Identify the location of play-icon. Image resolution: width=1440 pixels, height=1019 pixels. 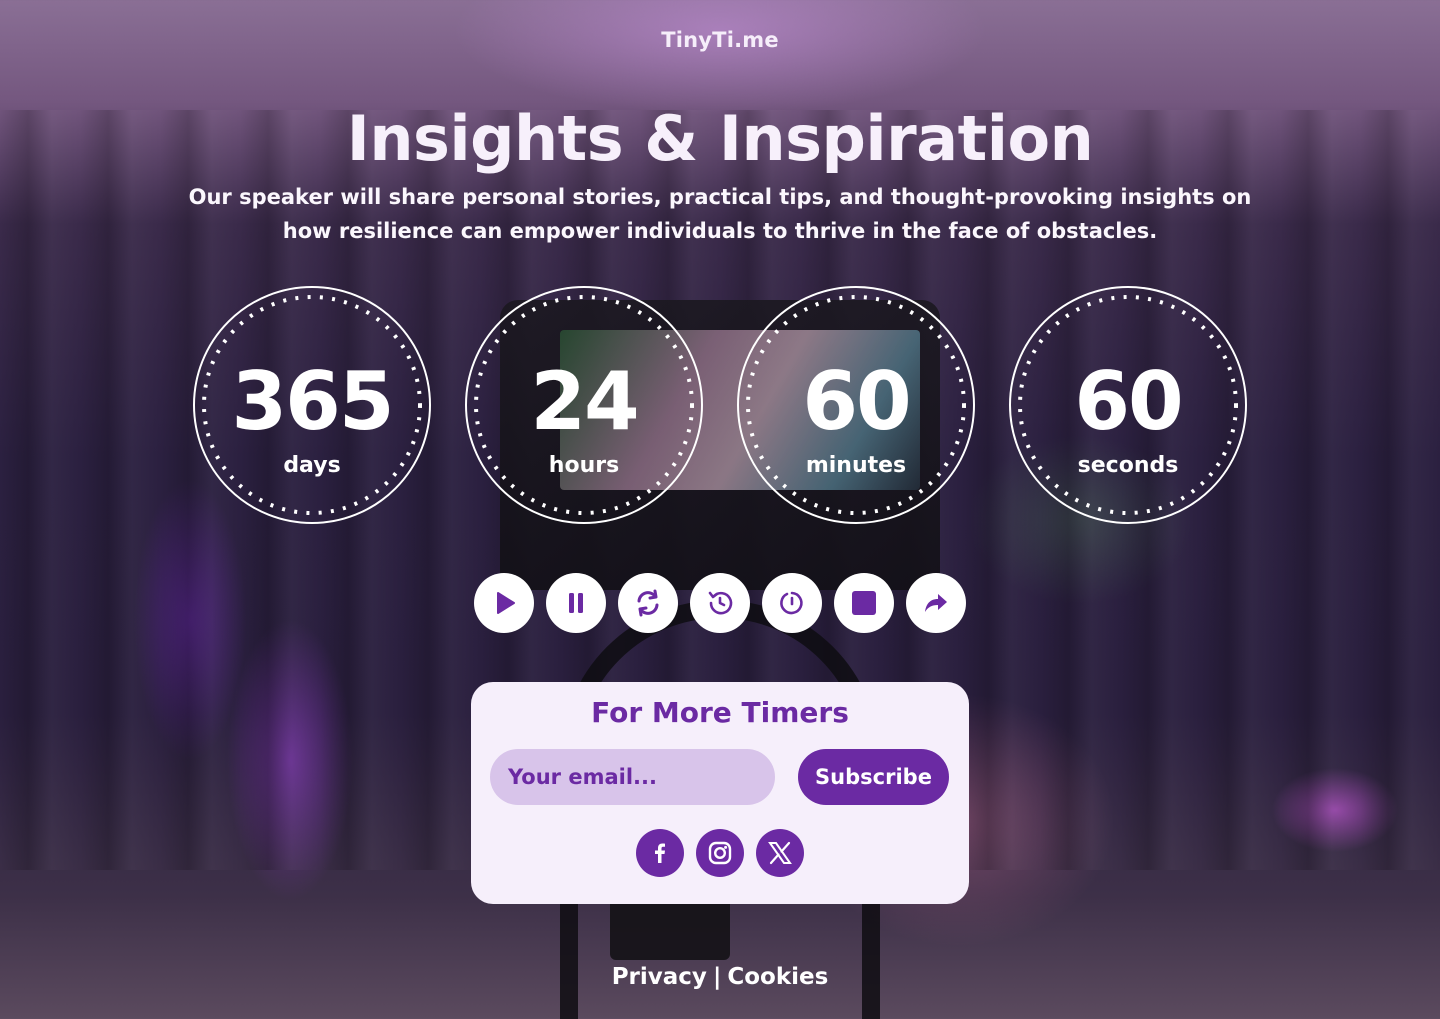
(506, 603).